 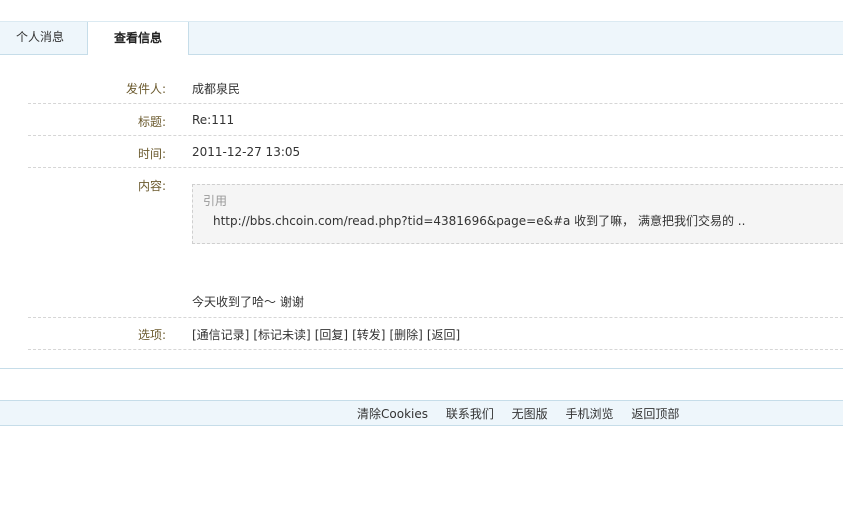 I want to click on options-links: [通信记录] [标记未读] [回复] [转发] [删除] [返回], so click(x=328, y=334).